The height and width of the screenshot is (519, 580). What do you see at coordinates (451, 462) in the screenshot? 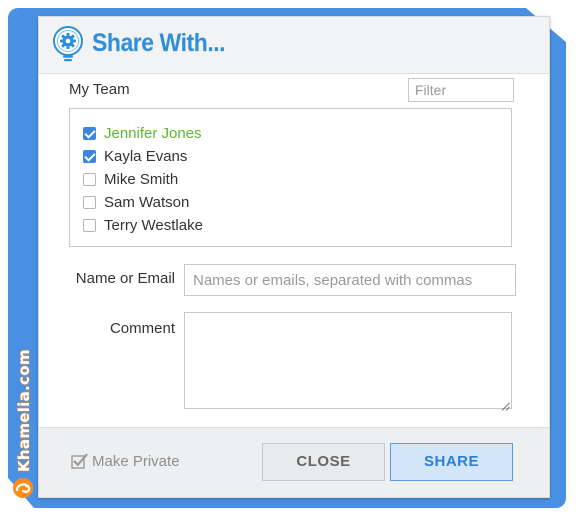
I see `share-button: SHARE` at bounding box center [451, 462].